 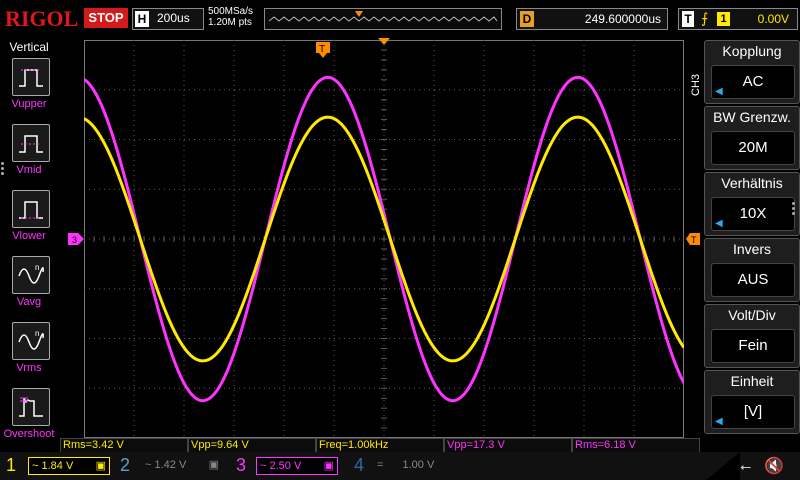 I want to click on measure-vavg: n Vavg, so click(x=29, y=287).